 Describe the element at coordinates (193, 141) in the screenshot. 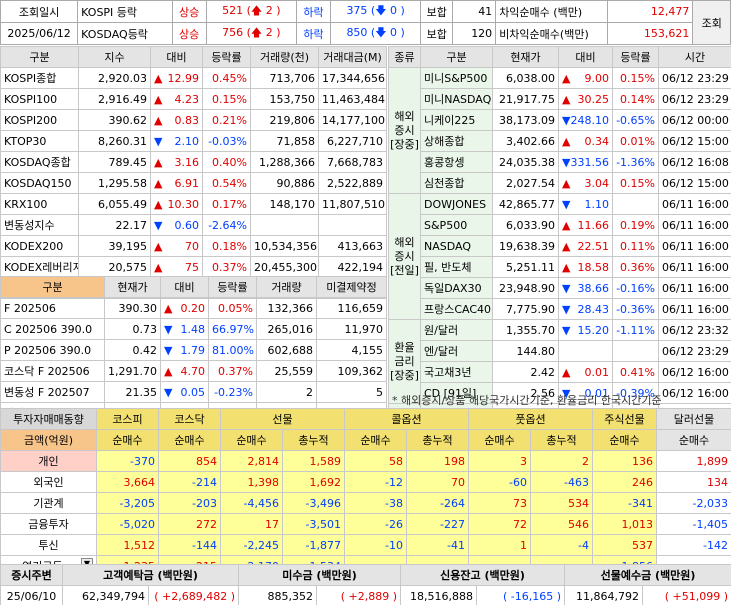

I see `table-row: KTOP30 8,260.31 ▼ 2.10 -0.03% 71,858 6,227,710` at that location.